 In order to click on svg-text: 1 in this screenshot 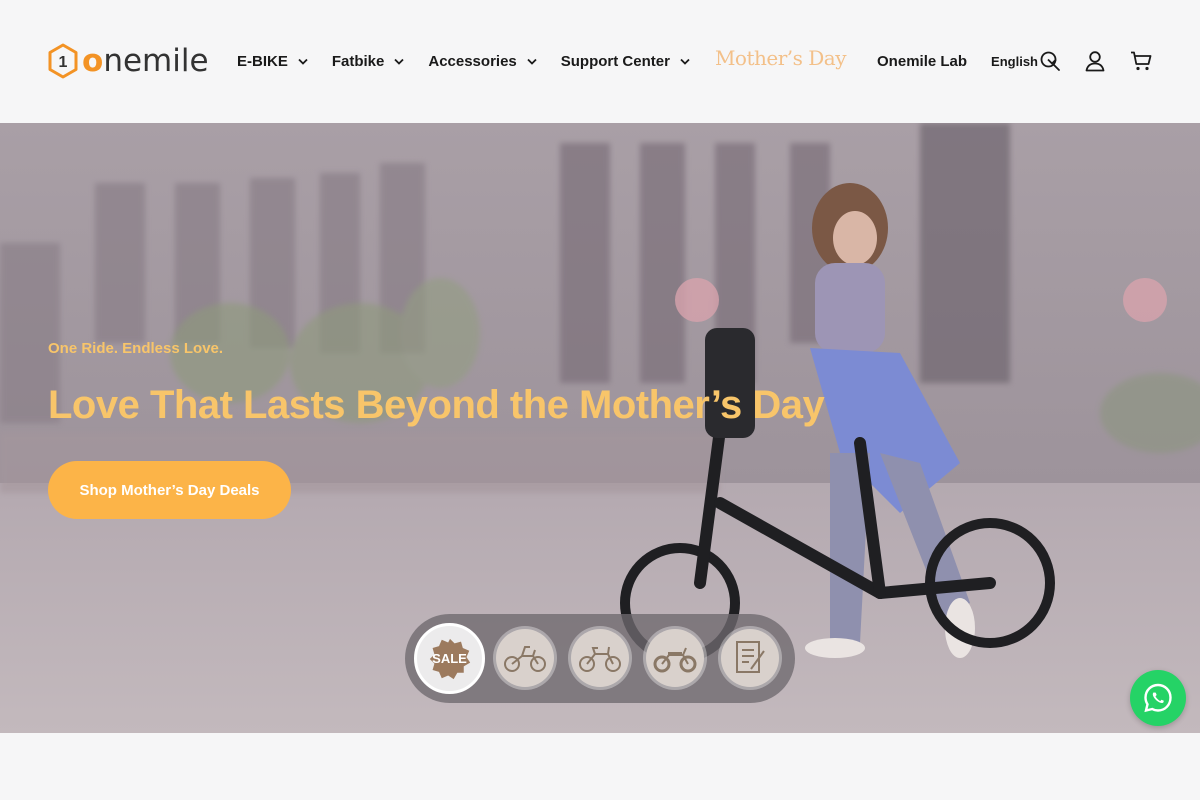, I will do `click(63, 62)`.